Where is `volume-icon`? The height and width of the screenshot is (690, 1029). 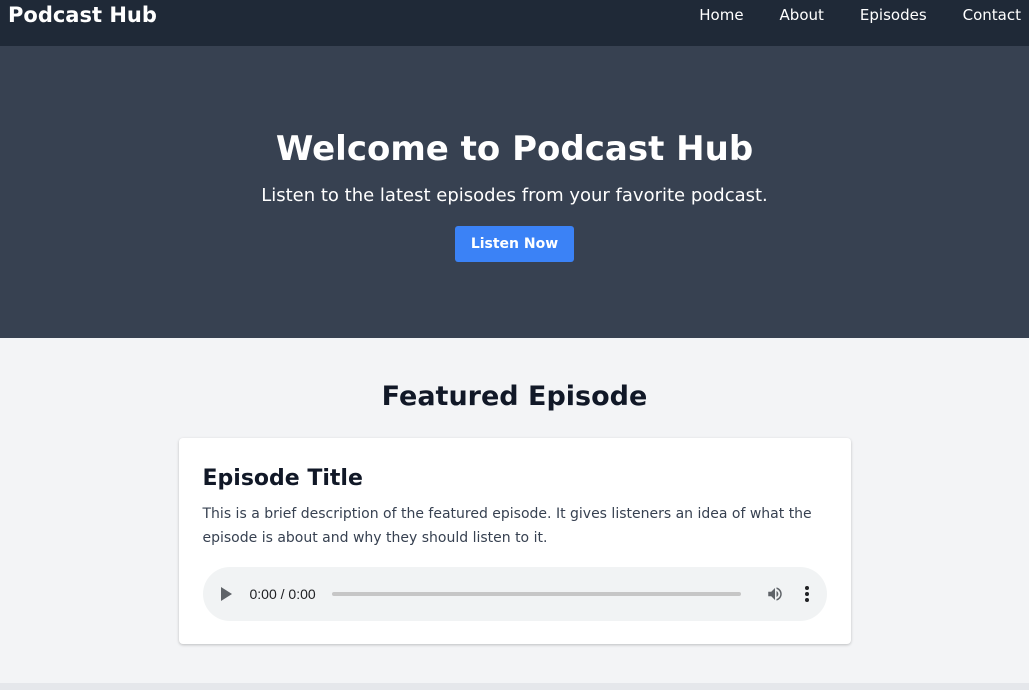 volume-icon is located at coordinates (775, 594).